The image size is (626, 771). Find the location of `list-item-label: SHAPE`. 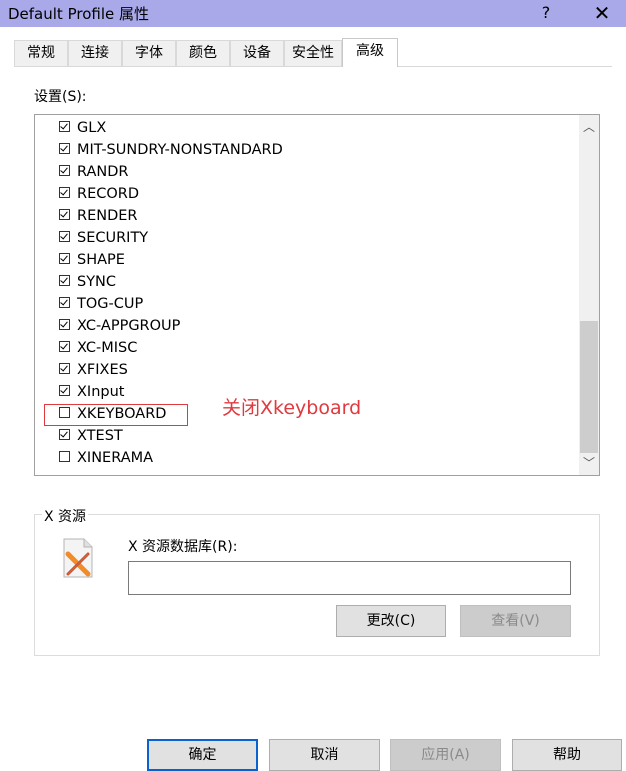

list-item-label: SHAPE is located at coordinates (101, 260).